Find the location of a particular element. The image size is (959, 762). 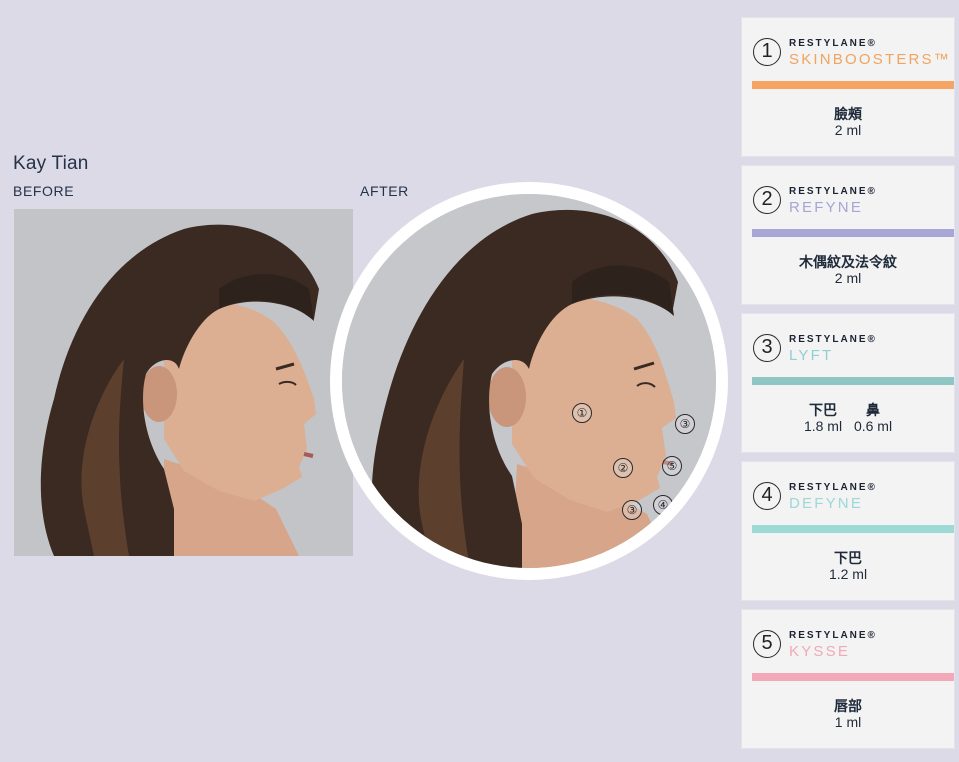

treatment-area-row: 下巴 鼻 is located at coordinates (848, 410).